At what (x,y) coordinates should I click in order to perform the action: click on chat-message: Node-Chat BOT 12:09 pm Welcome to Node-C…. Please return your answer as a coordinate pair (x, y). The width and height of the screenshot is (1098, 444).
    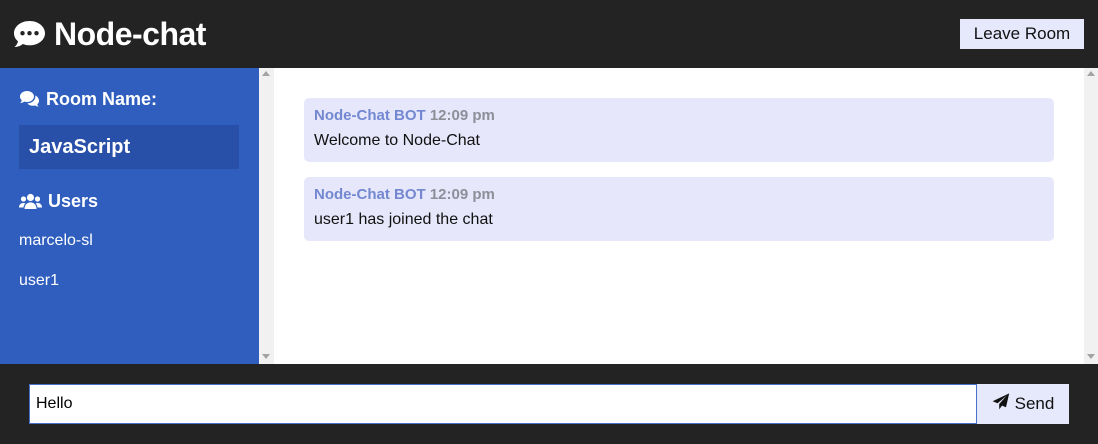
    Looking at the image, I should click on (679, 130).